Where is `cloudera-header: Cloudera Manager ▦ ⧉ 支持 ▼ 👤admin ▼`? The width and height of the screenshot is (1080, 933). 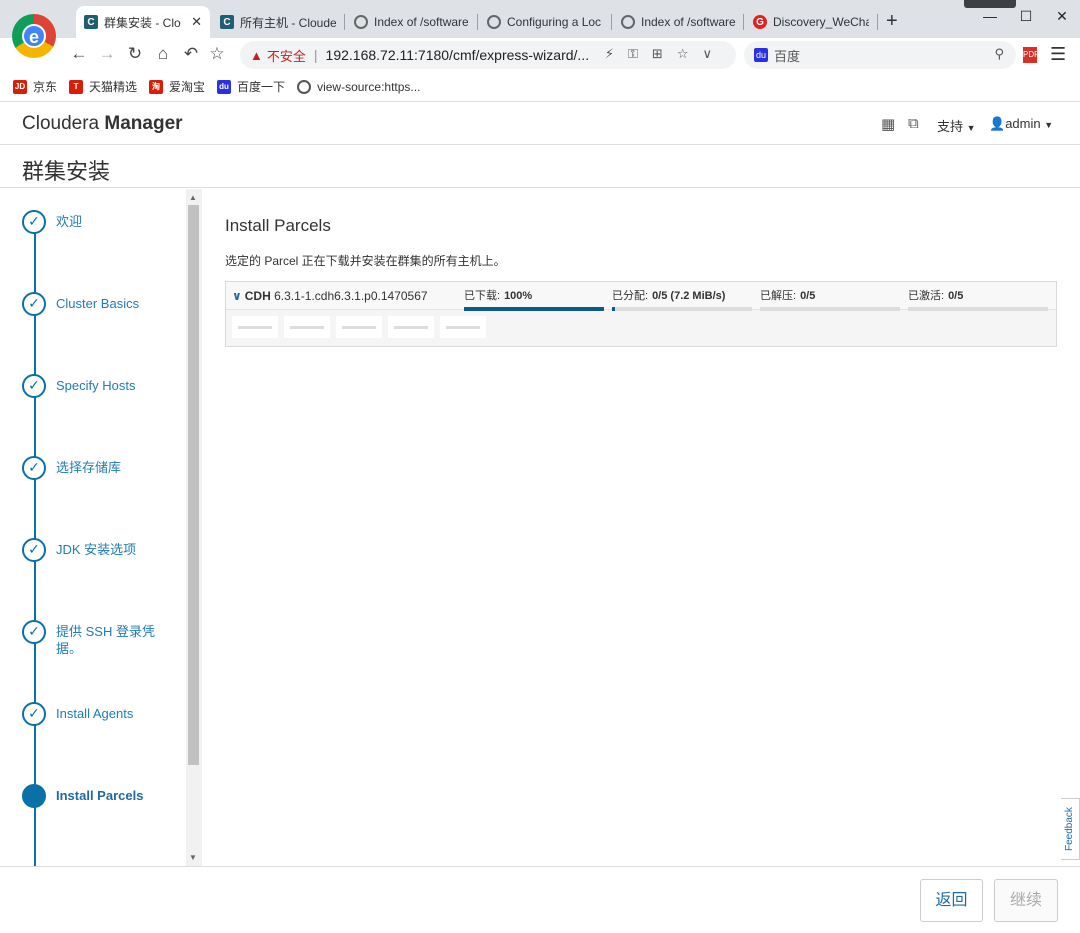
cloudera-header: Cloudera Manager ▦ ⧉ 支持 ▼ 👤admin ▼ is located at coordinates (540, 124).